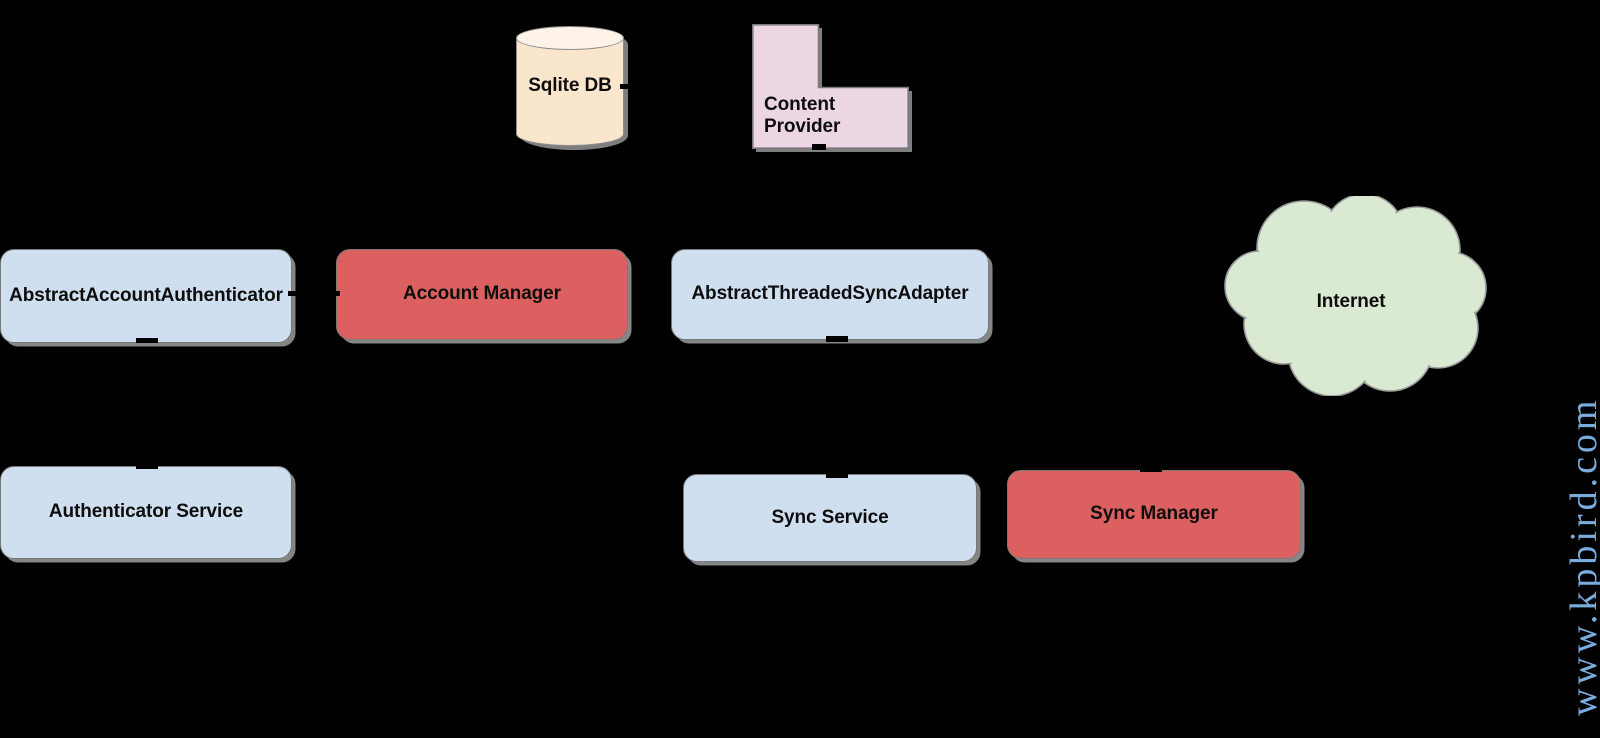  Describe the element at coordinates (147, 466) in the screenshot. I see `edge-stub-authenticator-service-top` at that location.